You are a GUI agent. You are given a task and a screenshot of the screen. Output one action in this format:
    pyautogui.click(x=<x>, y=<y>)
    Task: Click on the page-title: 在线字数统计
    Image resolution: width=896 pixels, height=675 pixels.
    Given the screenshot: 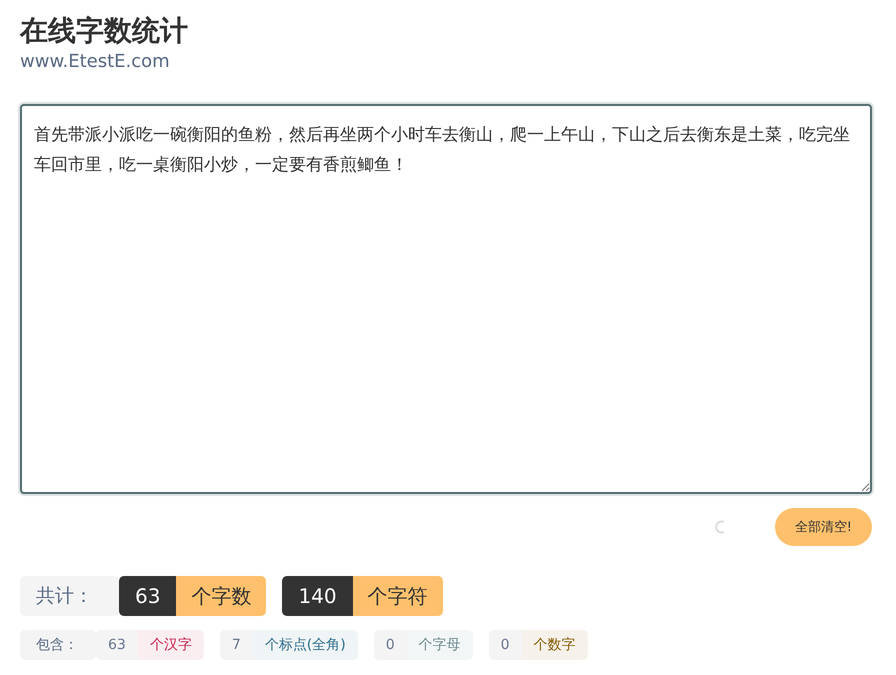 What is the action you would take?
    pyautogui.click(x=104, y=31)
    